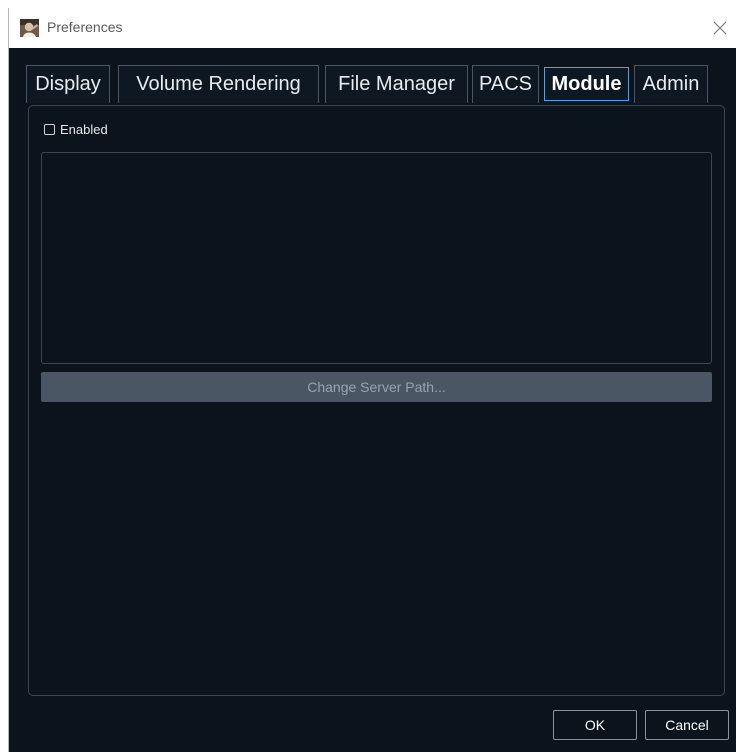  I want to click on tab-display: Display, so click(68, 84).